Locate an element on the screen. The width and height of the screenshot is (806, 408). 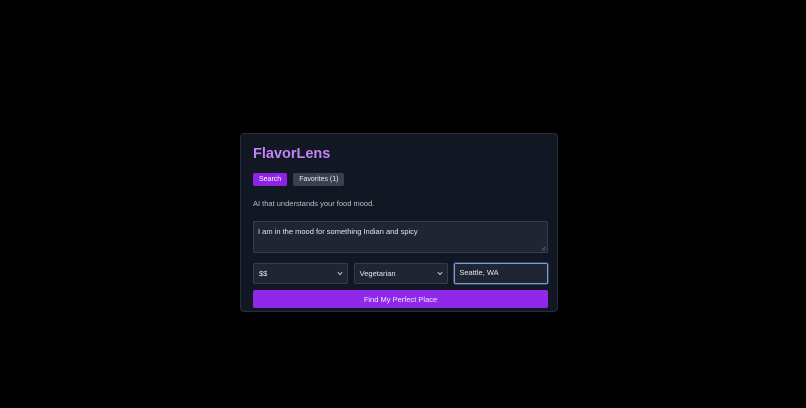
tab-favorites: Favorites (1) is located at coordinates (319, 179).